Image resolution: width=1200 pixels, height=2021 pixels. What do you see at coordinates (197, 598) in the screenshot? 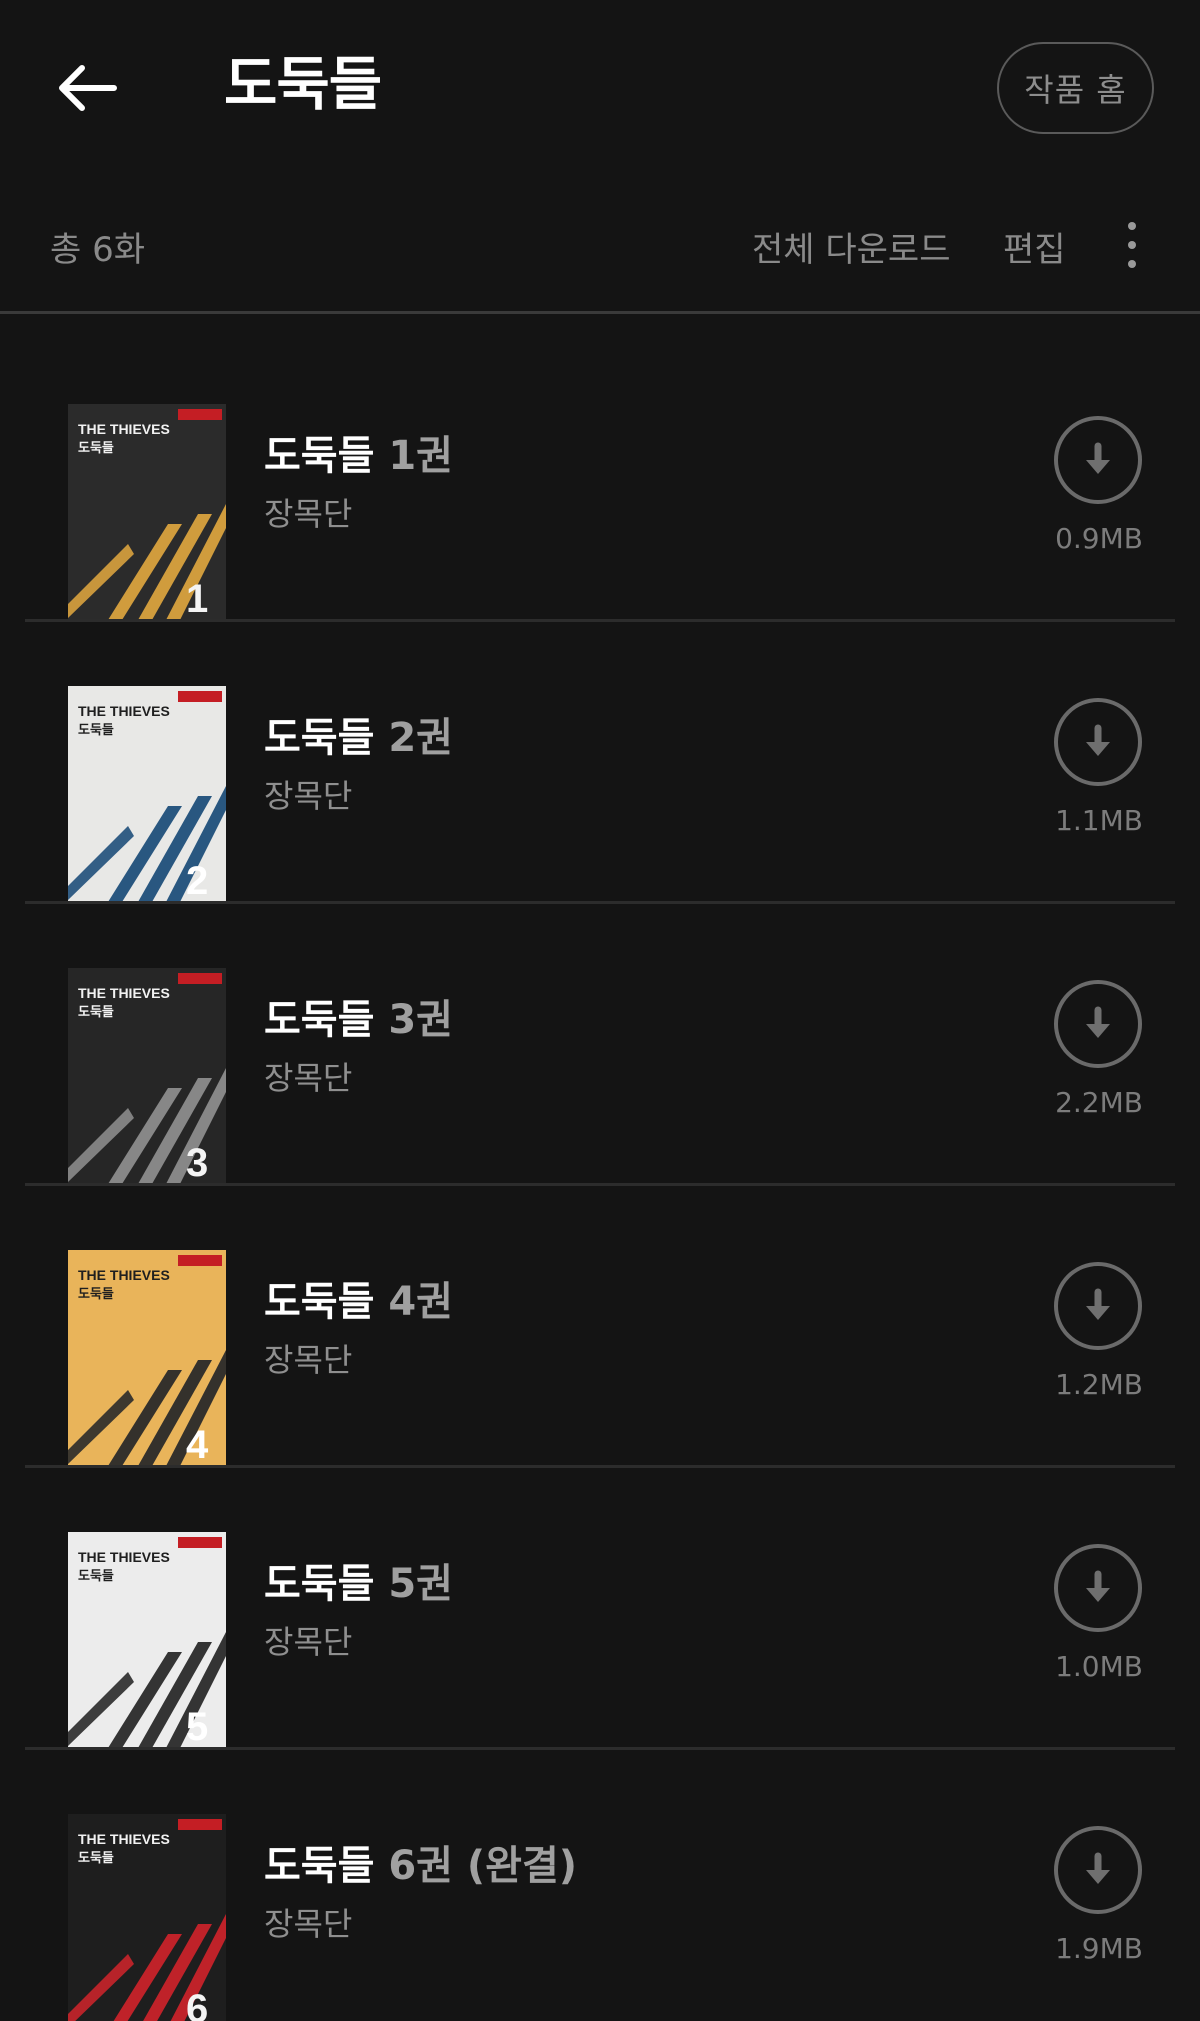
I see `cover-volume-number: 1` at bounding box center [197, 598].